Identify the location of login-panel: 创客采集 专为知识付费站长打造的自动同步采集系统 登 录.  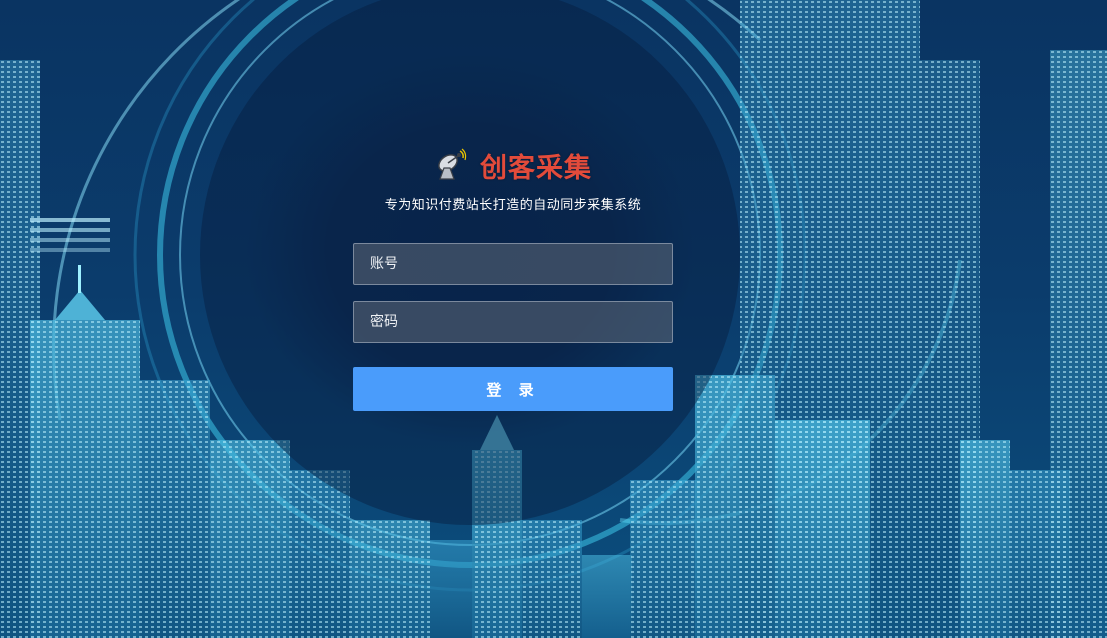
(513, 275).